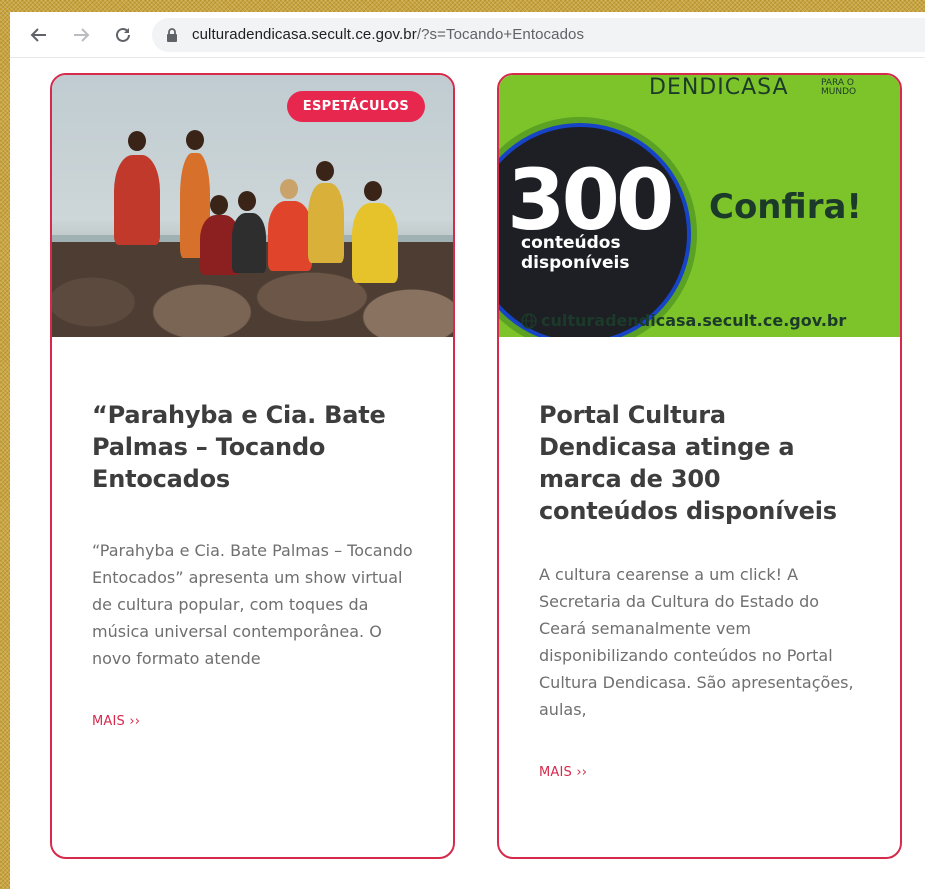 The image size is (925, 889). I want to click on reload-icon, so click(123, 35).